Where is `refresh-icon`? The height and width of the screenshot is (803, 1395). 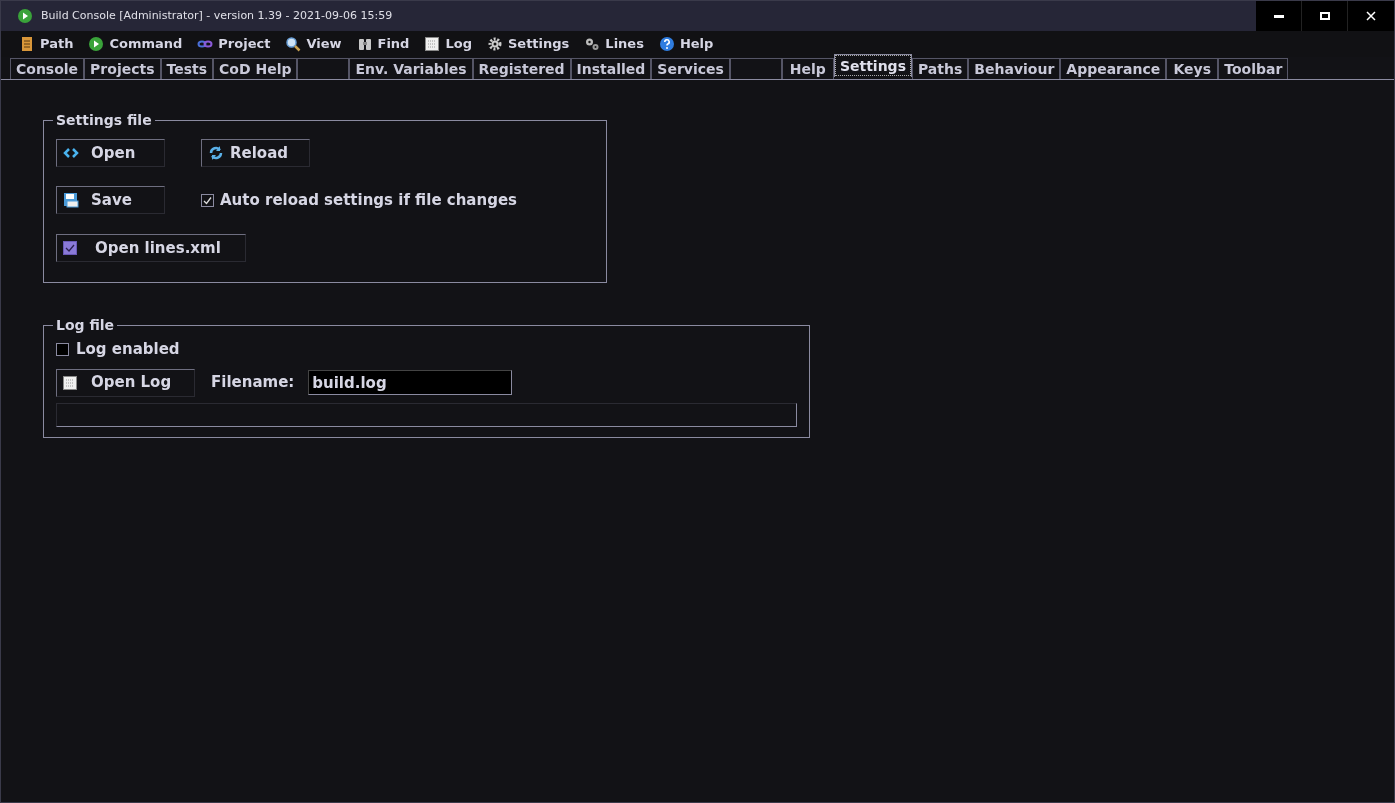 refresh-icon is located at coordinates (216, 153).